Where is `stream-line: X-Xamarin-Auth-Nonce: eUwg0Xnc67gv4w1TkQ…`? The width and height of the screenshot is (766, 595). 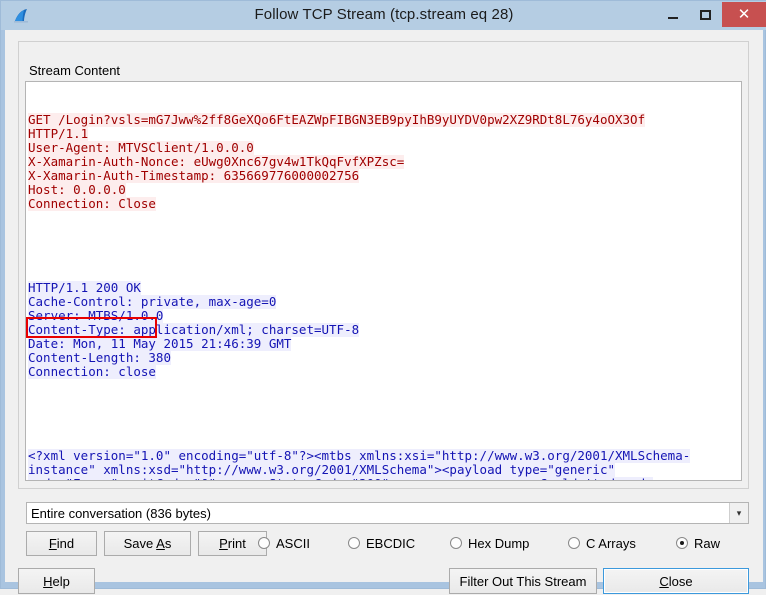 stream-line: X-Xamarin-Auth-Nonce: eUwg0Xnc67gv4w1TkQ… is located at coordinates (216, 161).